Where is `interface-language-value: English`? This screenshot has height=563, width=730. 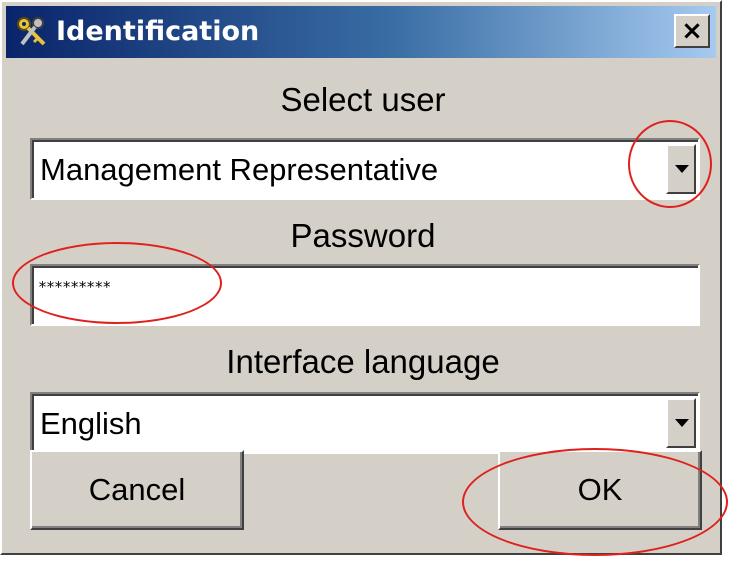
interface-language-value: English is located at coordinates (91, 423).